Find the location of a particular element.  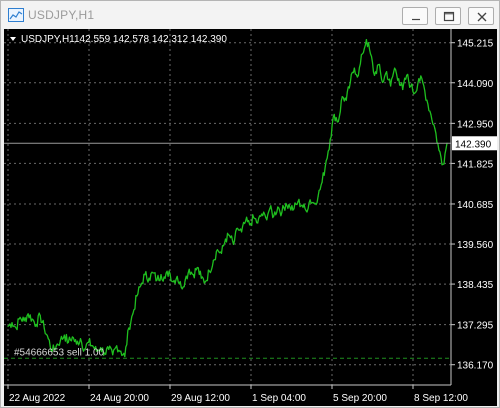

y-tick-label: 144.090 is located at coordinates (475, 84).